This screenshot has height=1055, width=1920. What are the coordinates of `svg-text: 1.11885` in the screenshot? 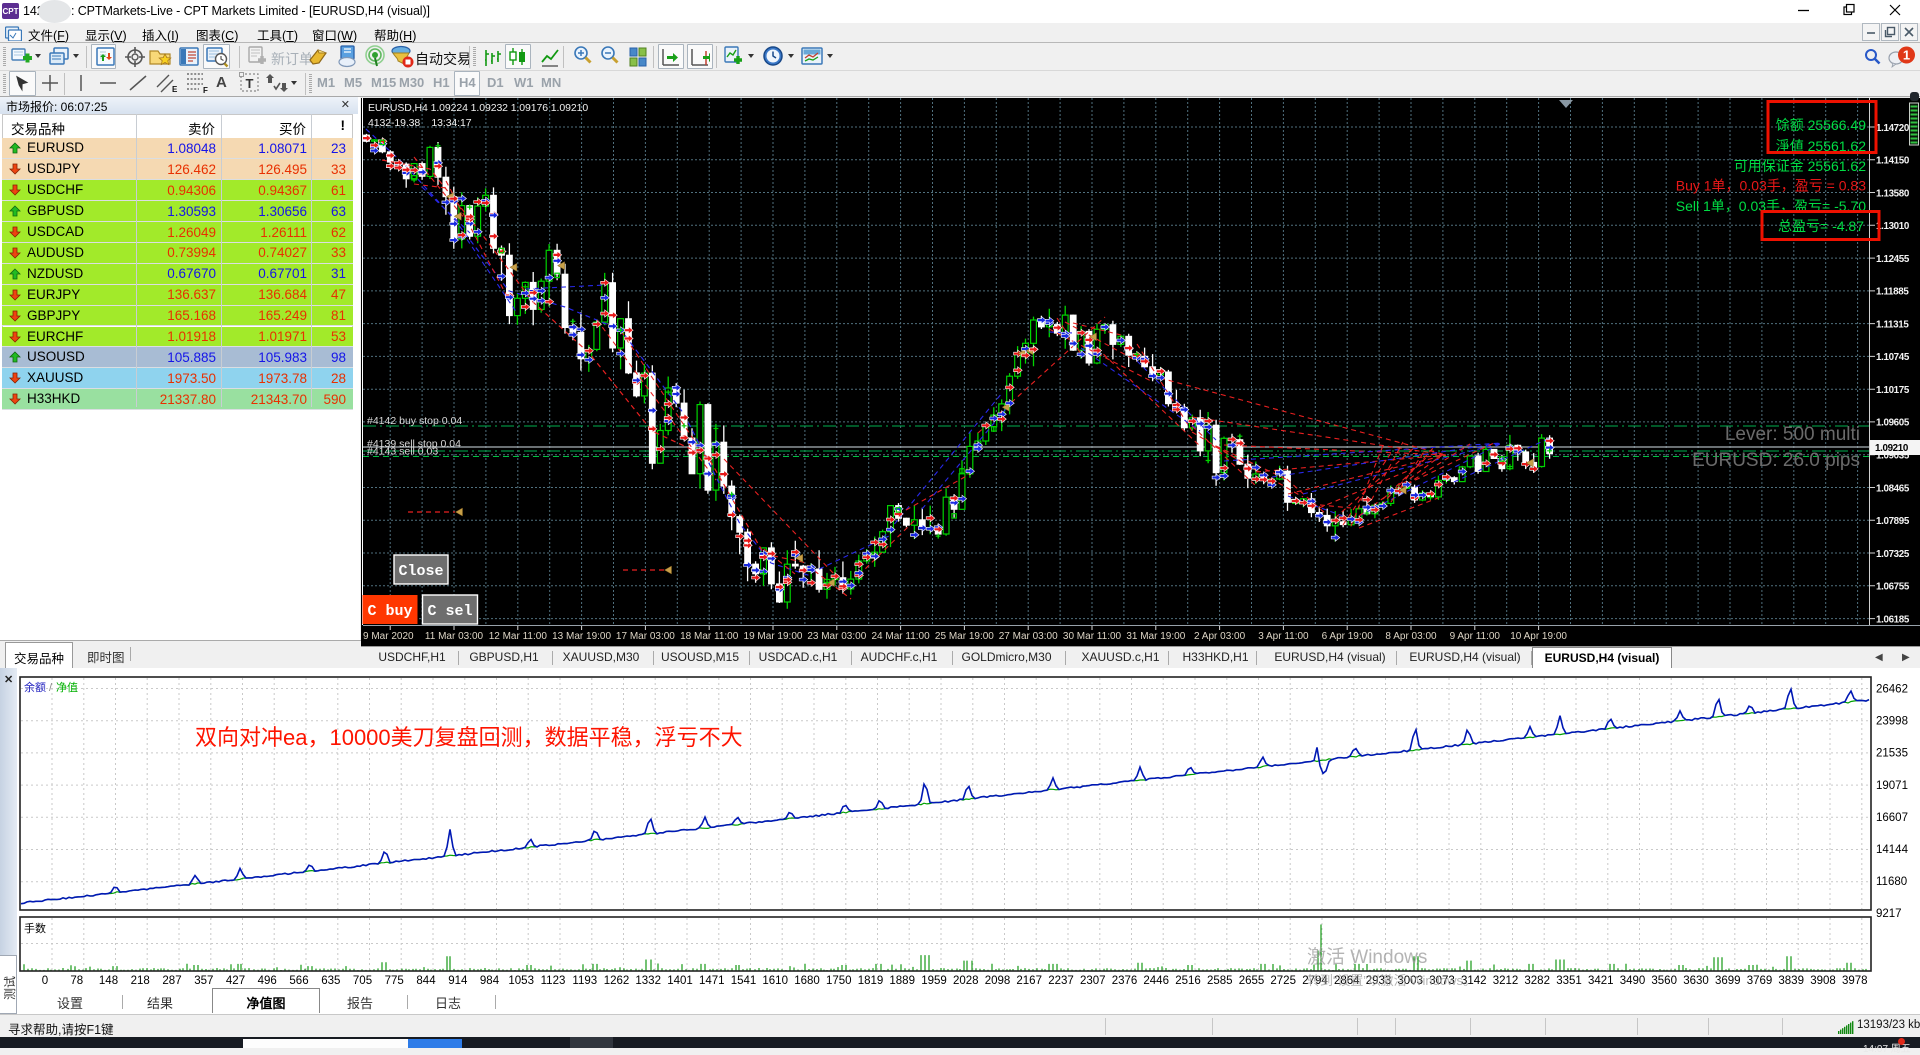 It's located at (1892, 292).